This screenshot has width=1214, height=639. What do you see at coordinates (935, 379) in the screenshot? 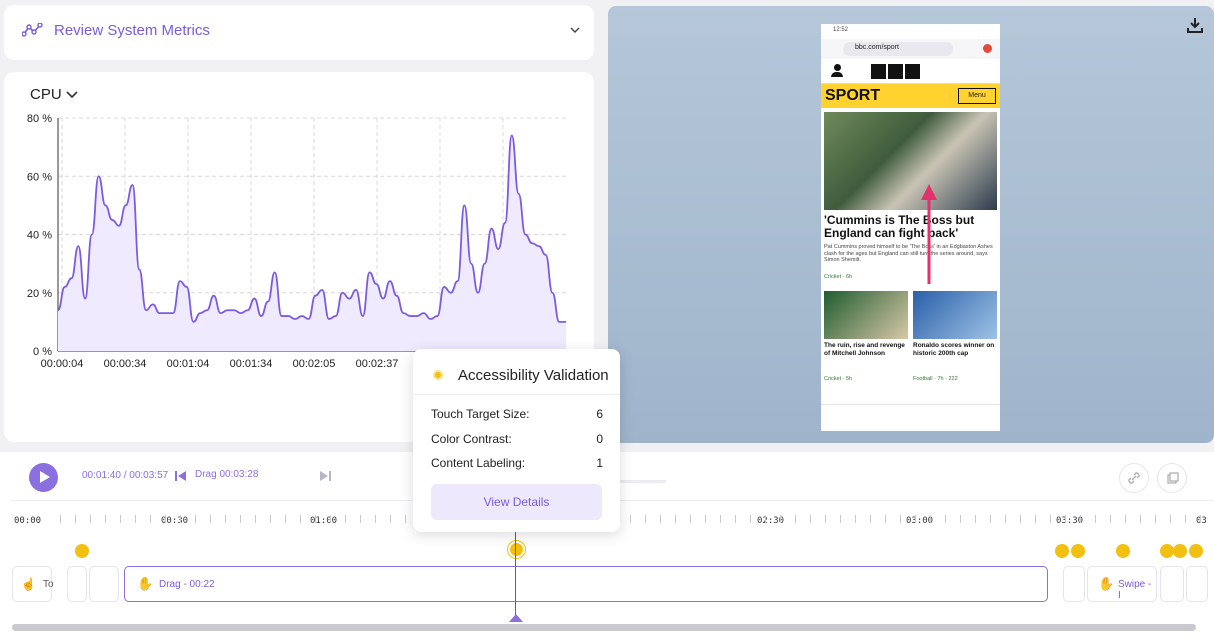
I see `story-ronaldo-tag: Football · 7h · 222` at bounding box center [935, 379].